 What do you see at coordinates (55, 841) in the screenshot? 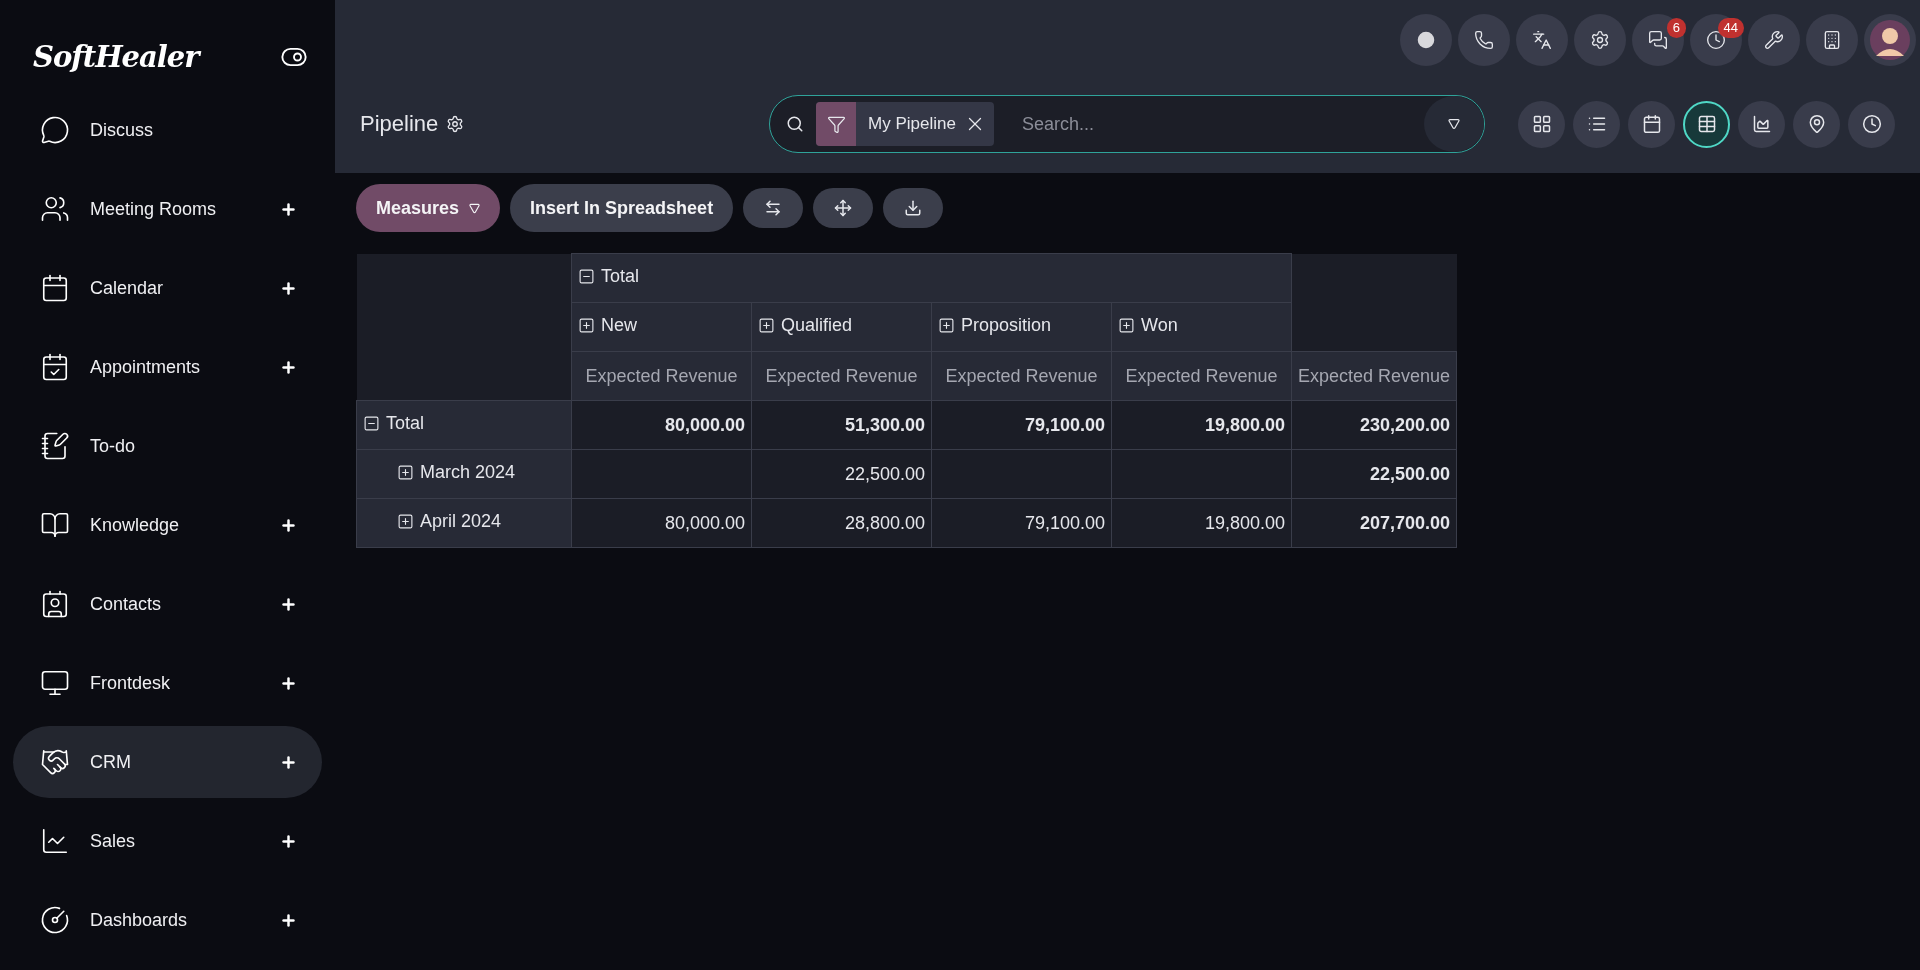
I see `line-chart-icon` at bounding box center [55, 841].